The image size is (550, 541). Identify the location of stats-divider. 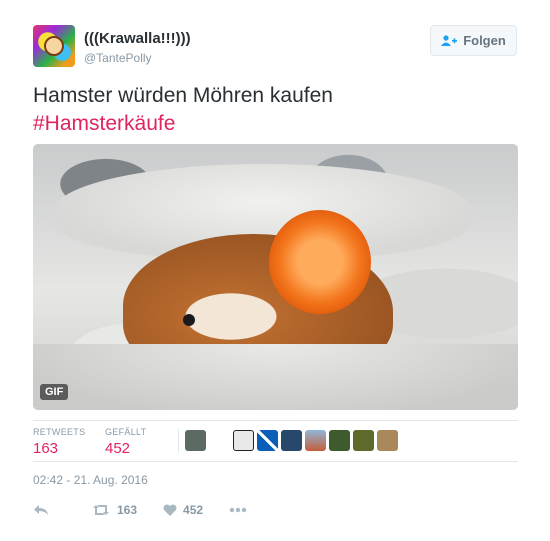
(178, 441).